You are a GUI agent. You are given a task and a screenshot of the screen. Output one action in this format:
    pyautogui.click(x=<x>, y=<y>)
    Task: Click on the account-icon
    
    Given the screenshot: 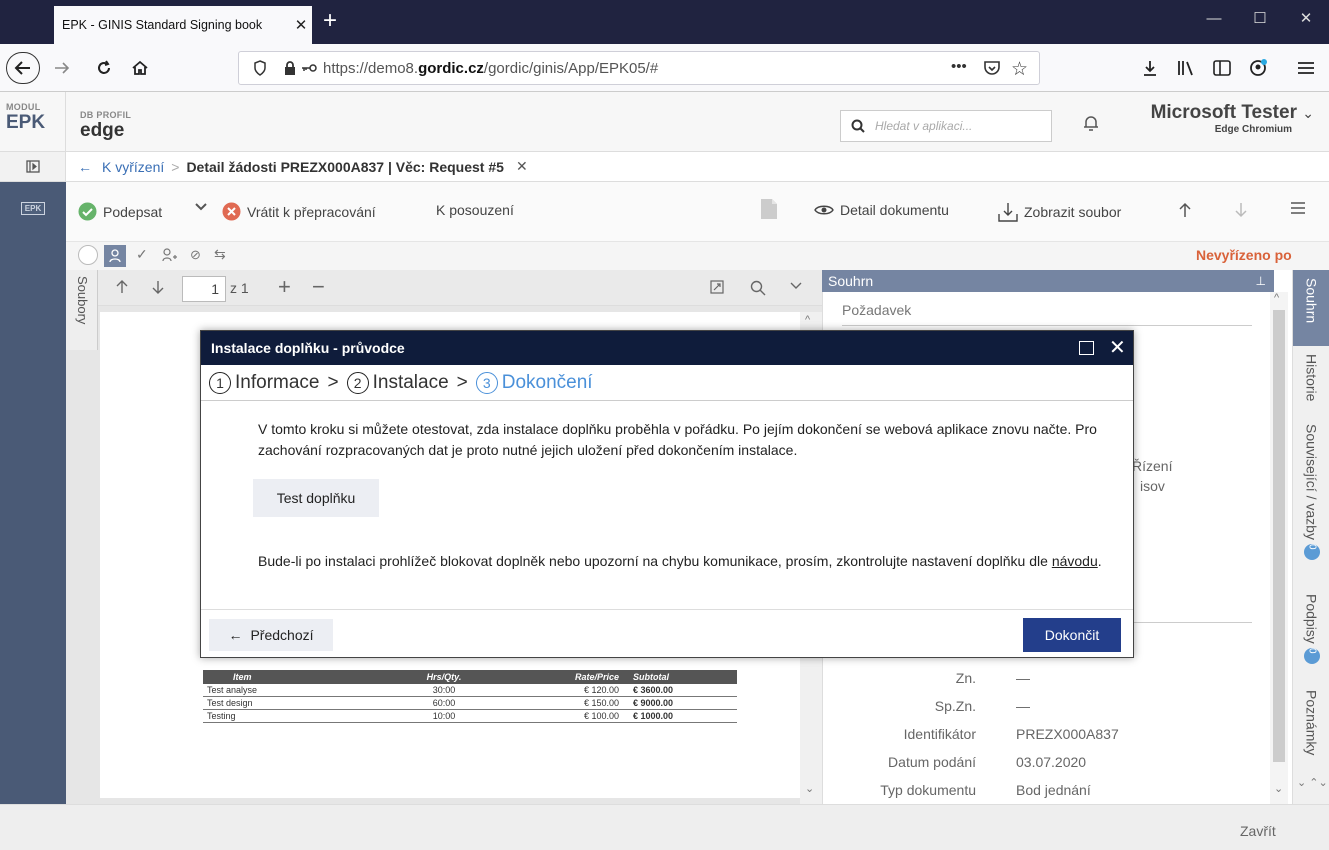 What is the action you would take?
    pyautogui.click(x=1258, y=68)
    